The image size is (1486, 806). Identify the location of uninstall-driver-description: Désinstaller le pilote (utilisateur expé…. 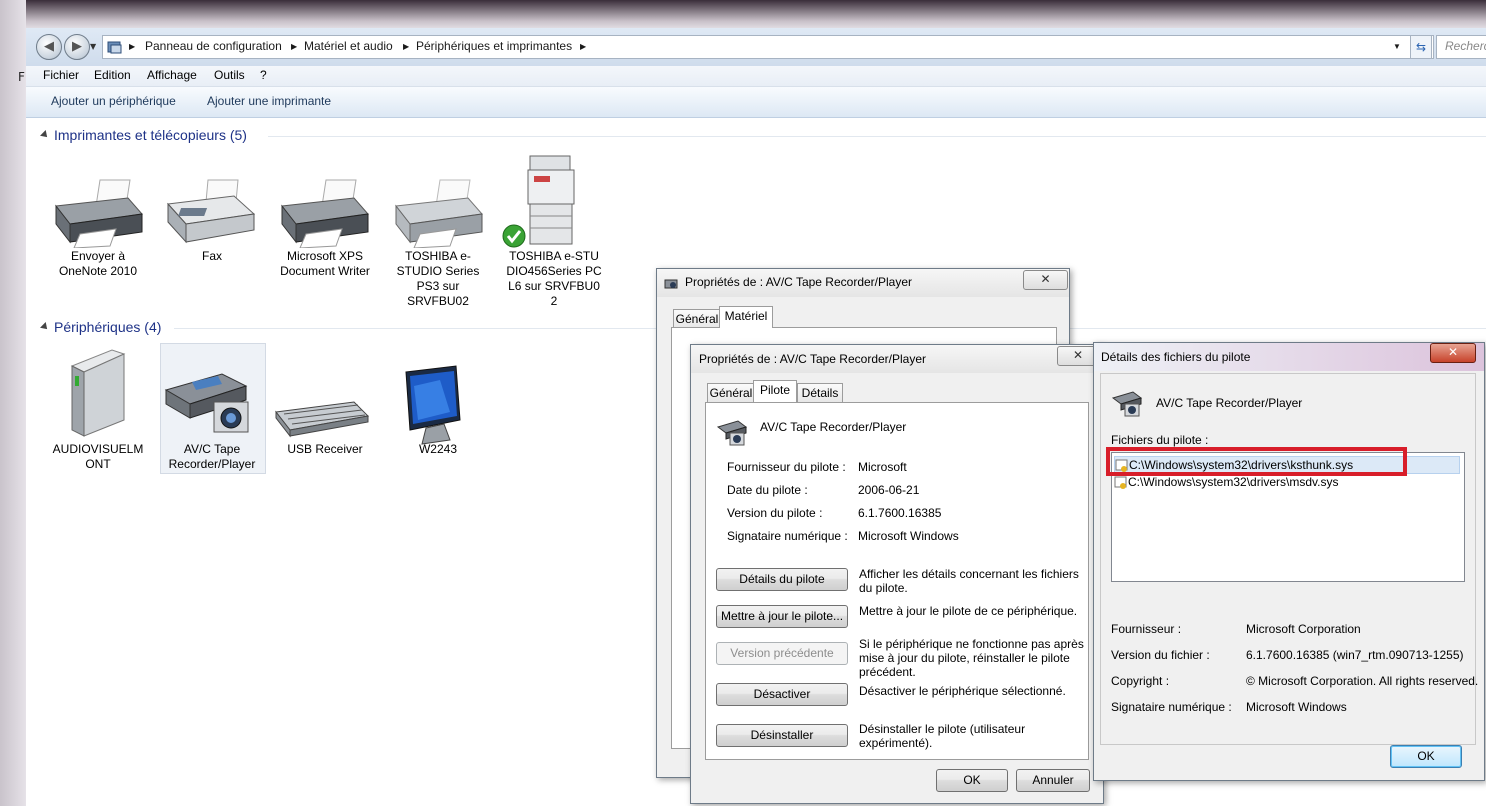
(942, 736).